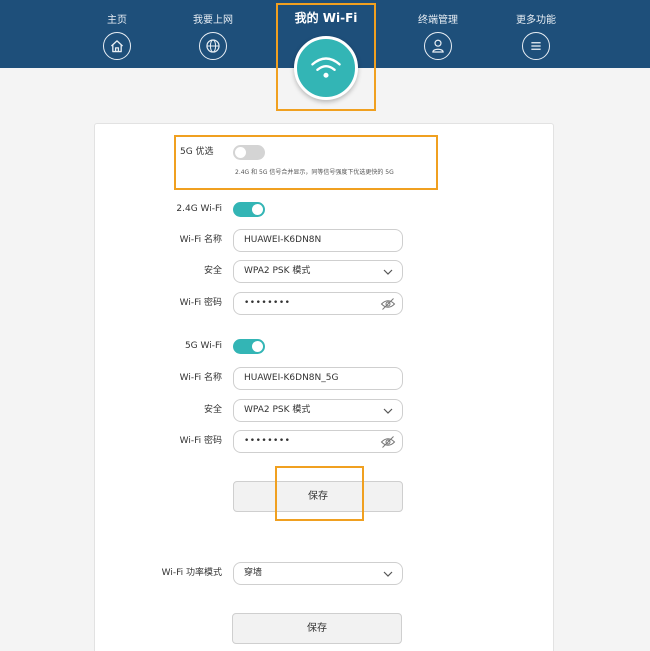 The image size is (650, 651). I want to click on wifi5-toggle-label: 5G Wi-Fi, so click(203, 346).